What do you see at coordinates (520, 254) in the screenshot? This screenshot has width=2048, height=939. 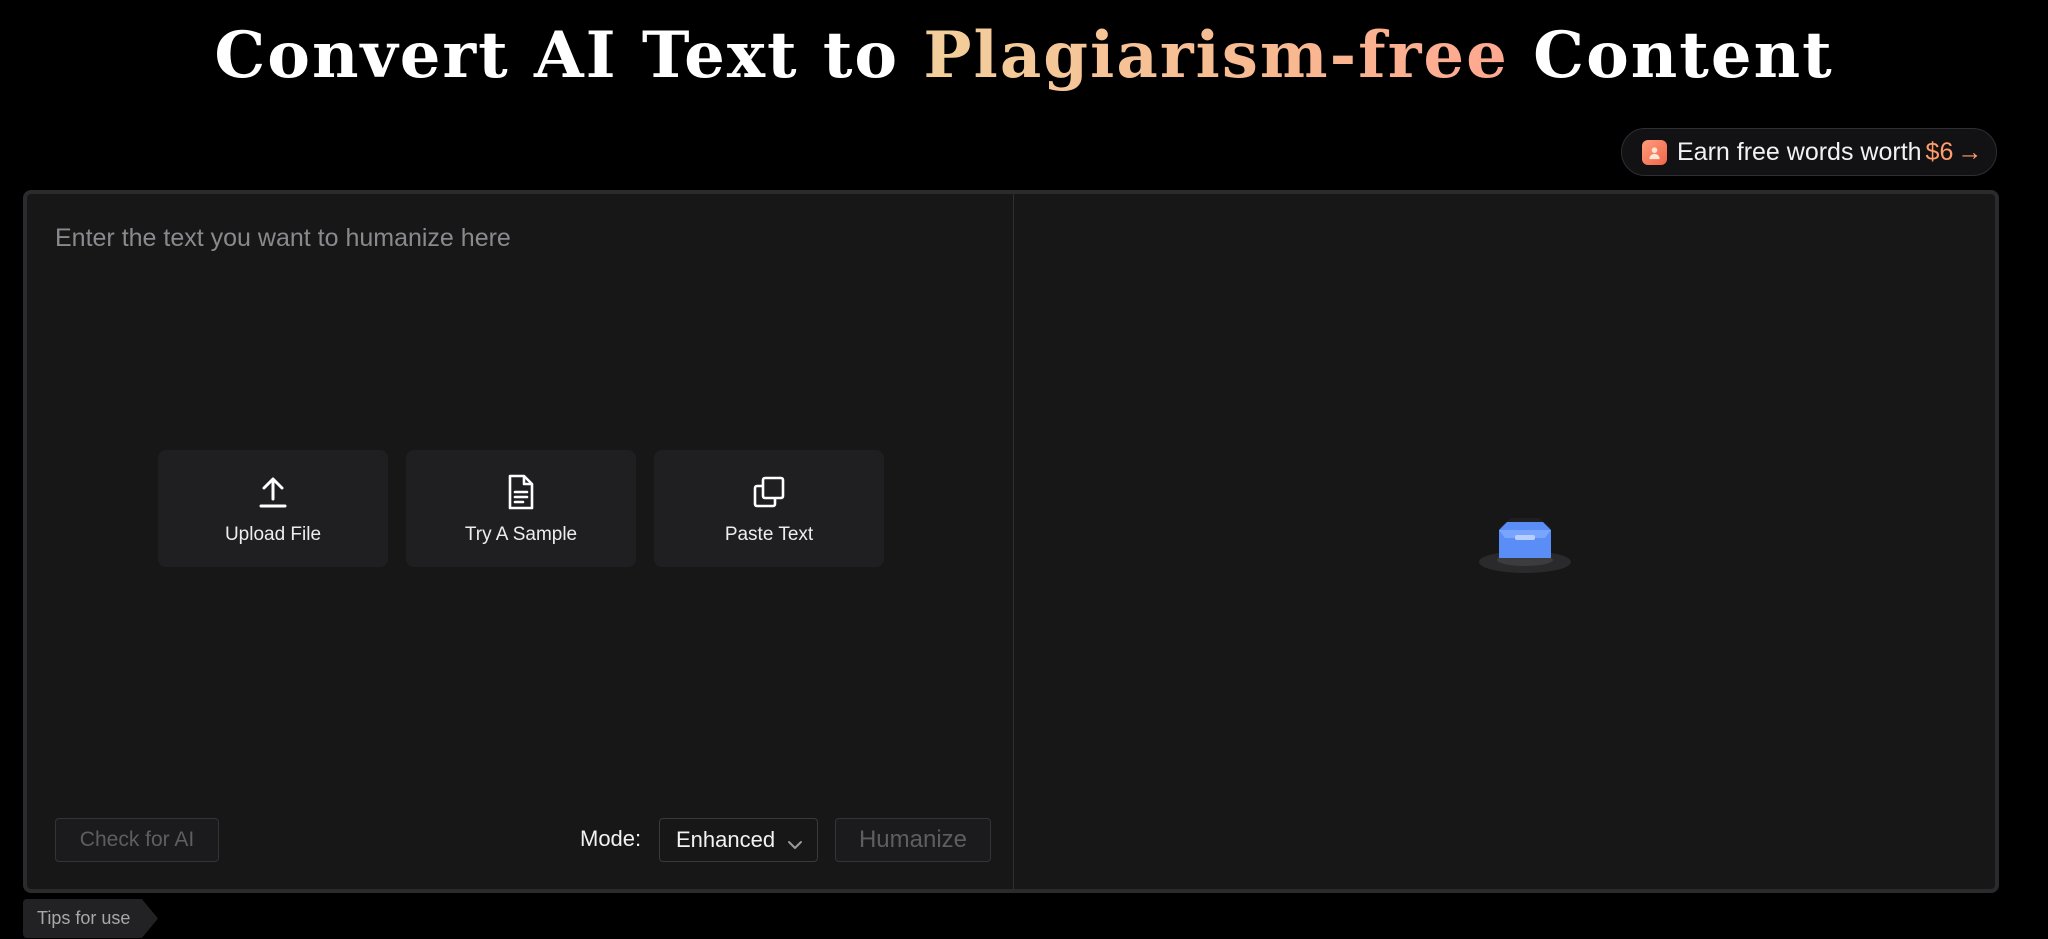 I see `humanize-text-input` at bounding box center [520, 254].